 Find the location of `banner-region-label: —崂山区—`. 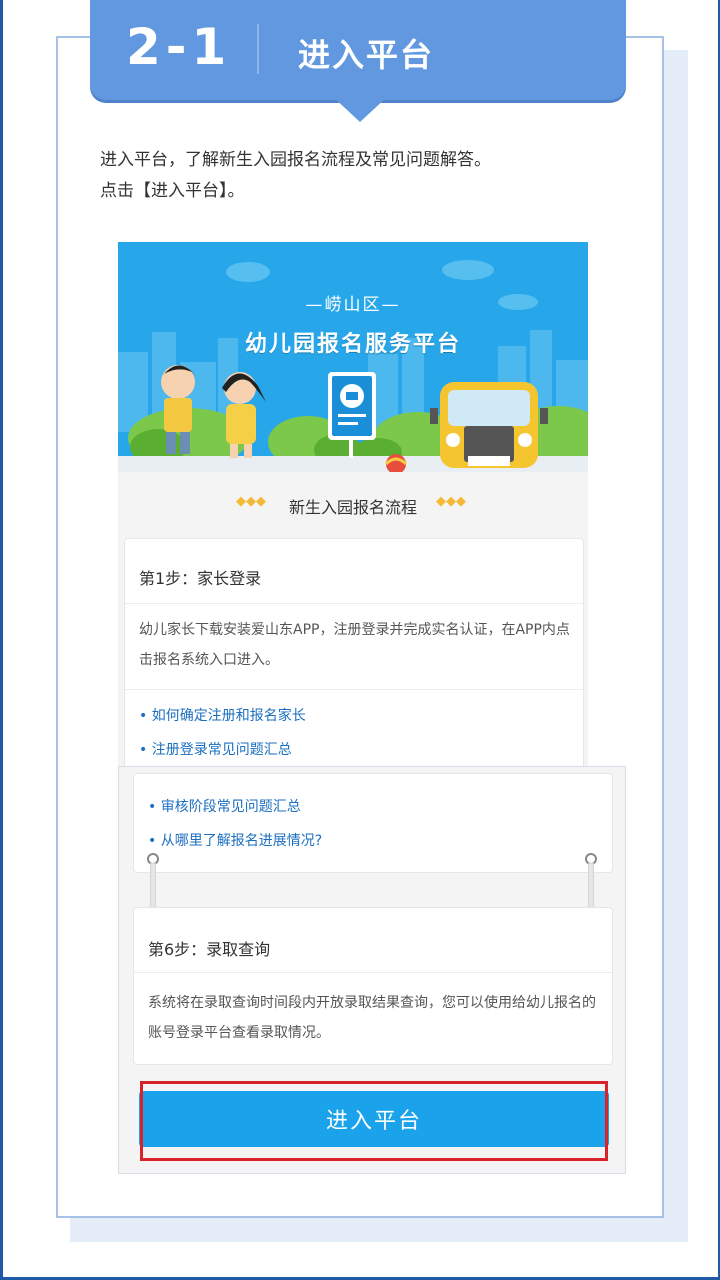

banner-region-label: —崂山区— is located at coordinates (353, 305).